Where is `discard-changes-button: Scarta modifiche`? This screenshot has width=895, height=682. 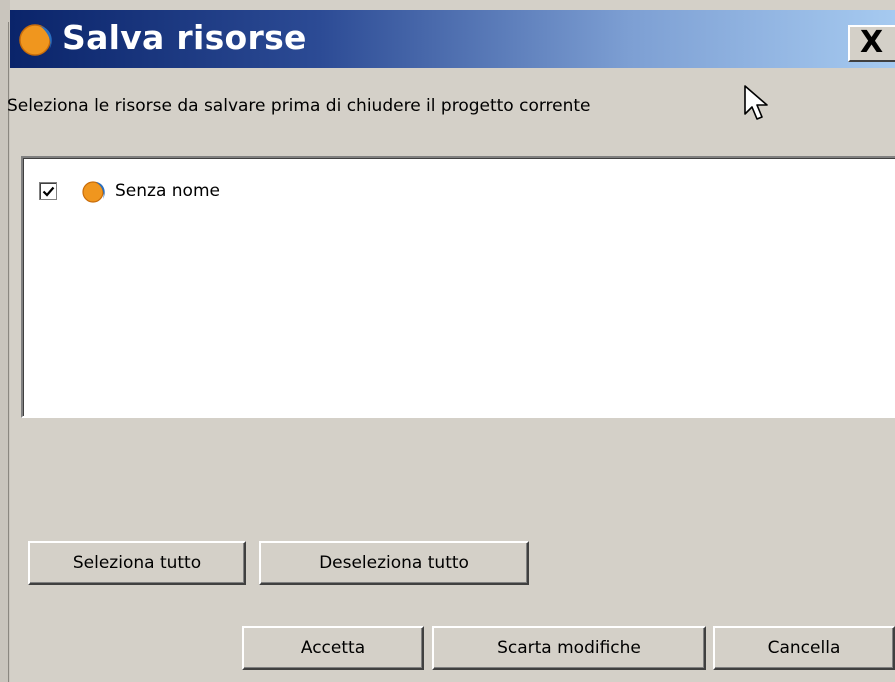 discard-changes-button: Scarta modifiche is located at coordinates (569, 648).